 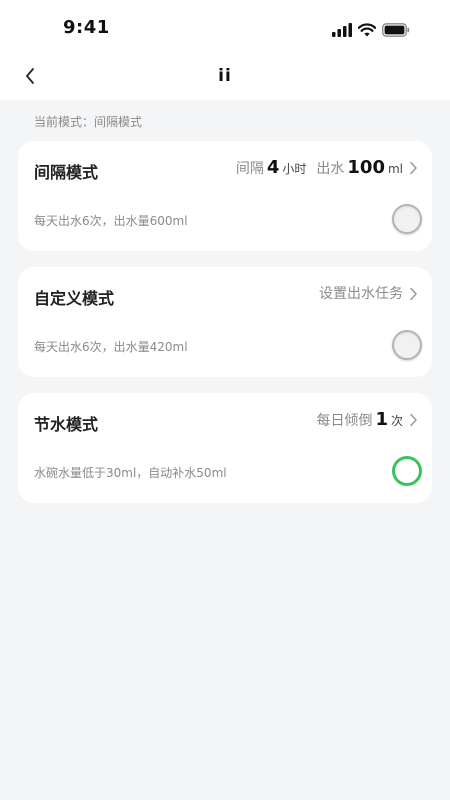 I want to click on signal-icon, so click(x=342, y=30).